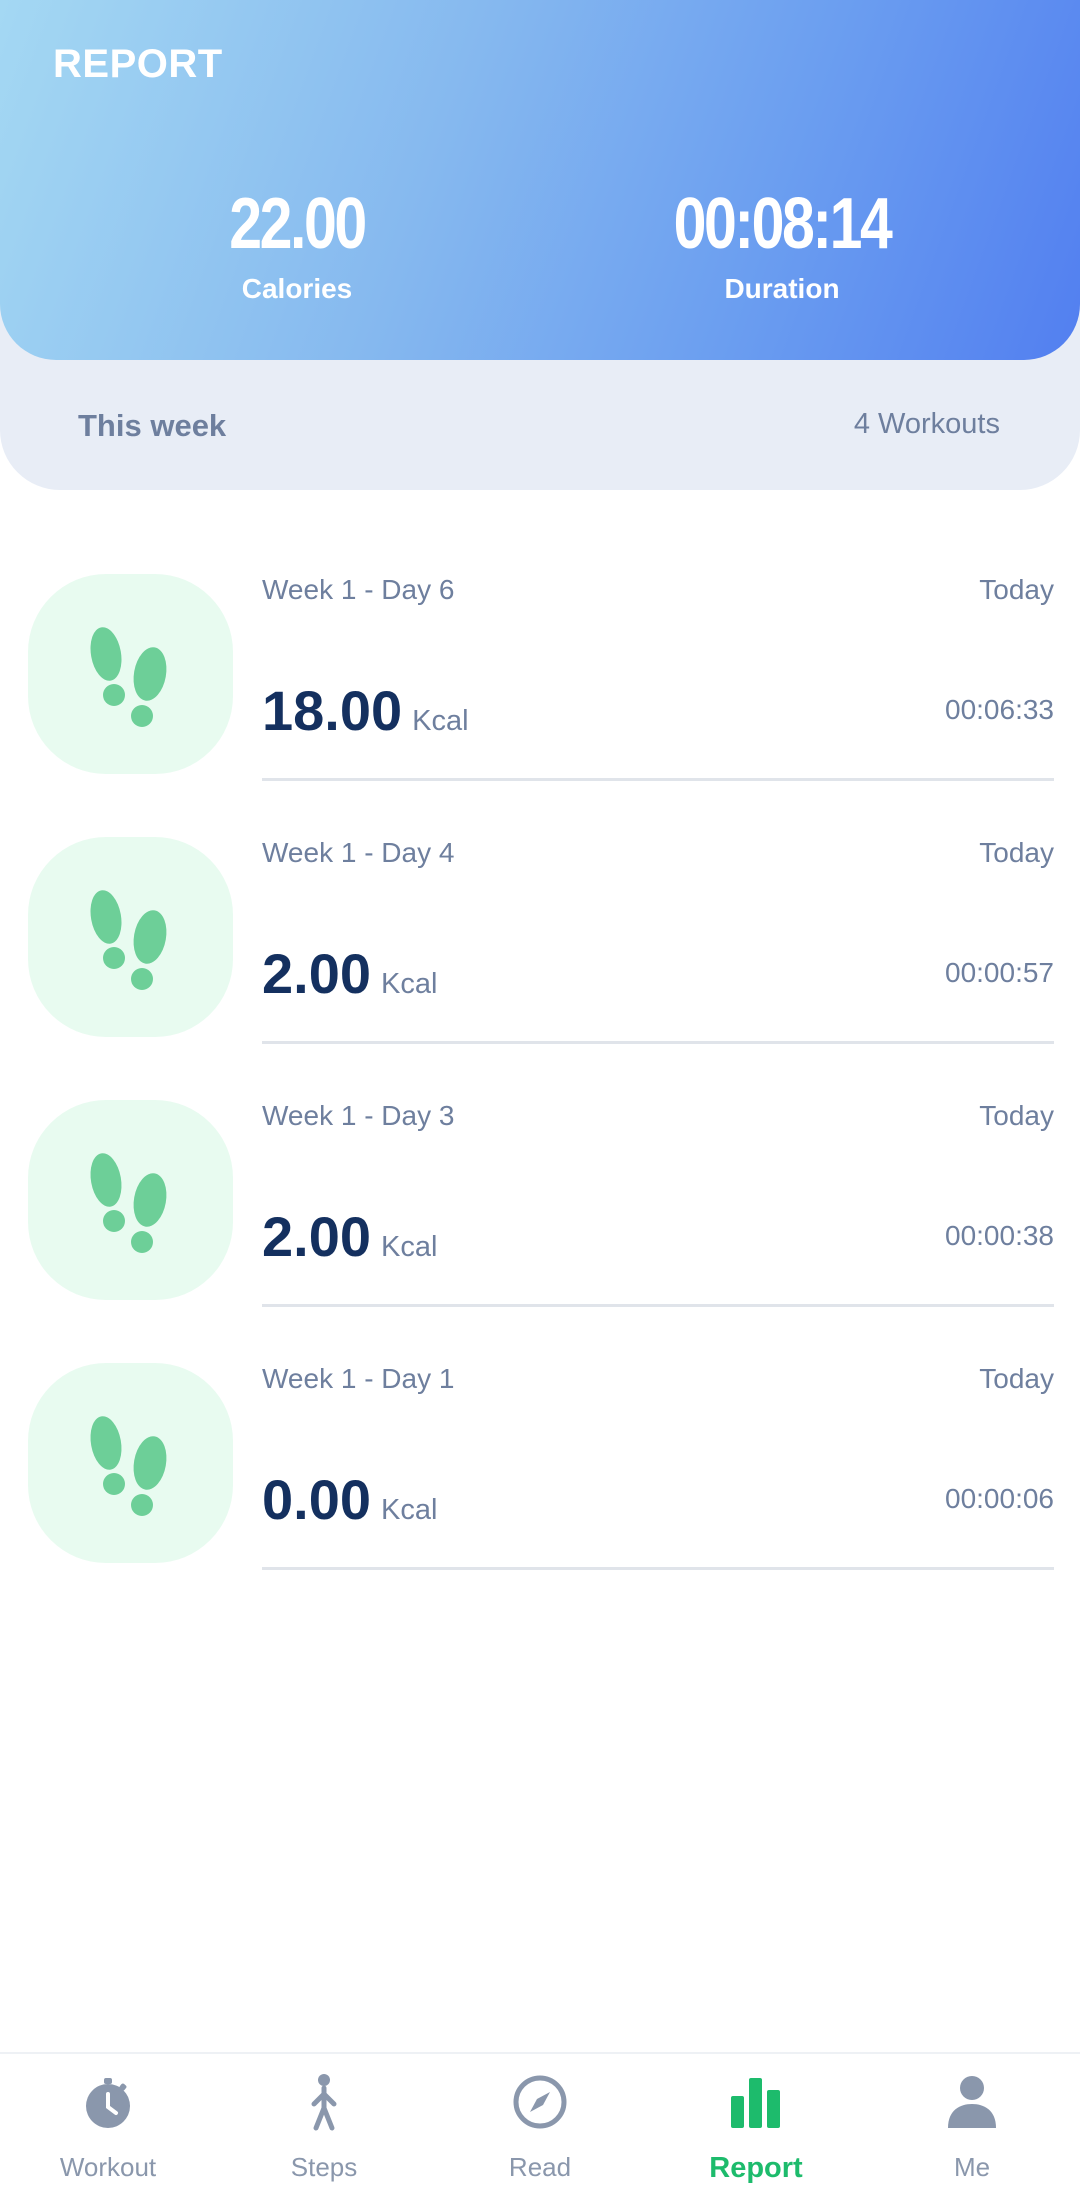 The image size is (1080, 2200). I want to click on tab-report: Report, so click(756, 2127).